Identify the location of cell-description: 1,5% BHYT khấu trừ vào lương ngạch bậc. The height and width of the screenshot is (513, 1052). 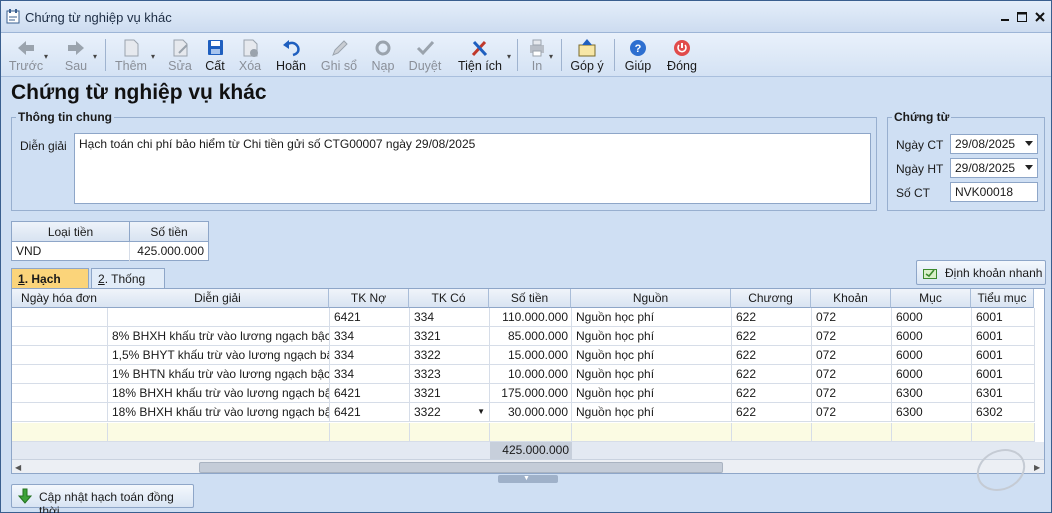
(219, 355).